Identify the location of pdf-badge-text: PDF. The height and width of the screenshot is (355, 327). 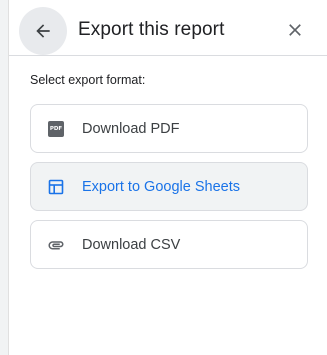
(56, 128).